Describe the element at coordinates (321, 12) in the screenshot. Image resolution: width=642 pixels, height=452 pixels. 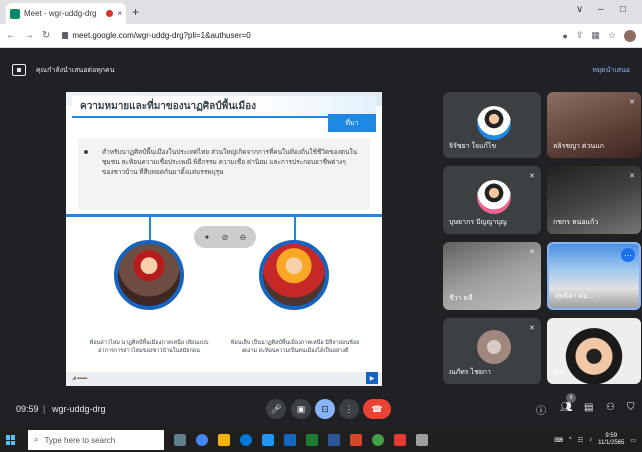
I see `browser-tab-bar: Meet - wgr-uddg-drg × + ∨ – □` at that location.